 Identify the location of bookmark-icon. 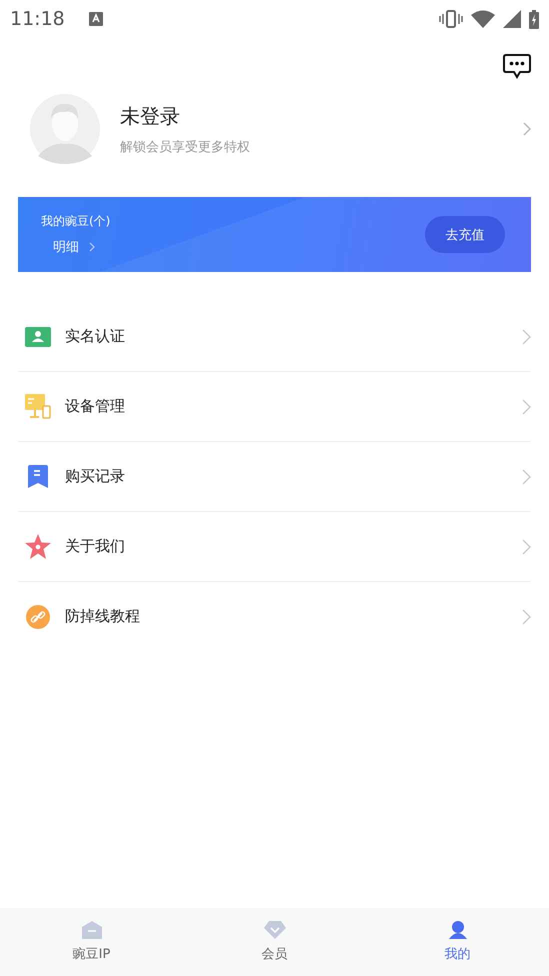
(38, 476).